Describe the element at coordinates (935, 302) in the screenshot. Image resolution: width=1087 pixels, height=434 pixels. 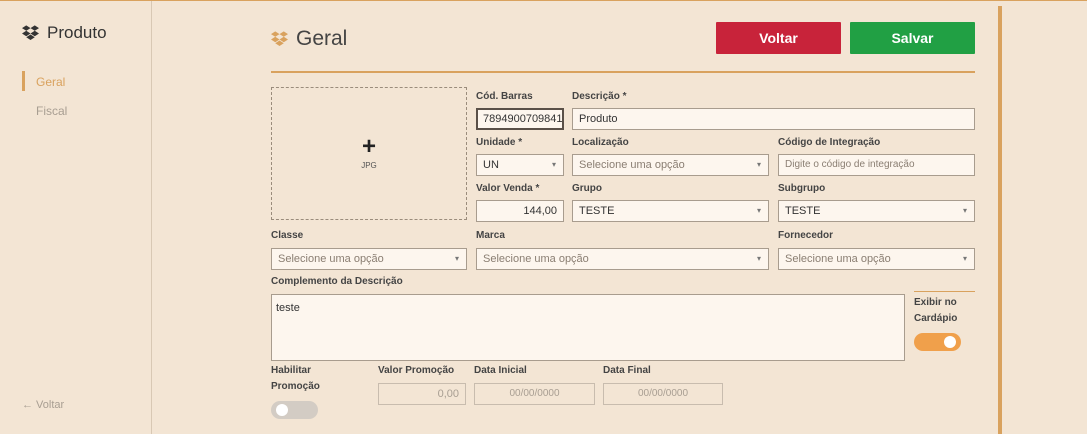
I see `show-menu-label-line1: Exibir no` at that location.